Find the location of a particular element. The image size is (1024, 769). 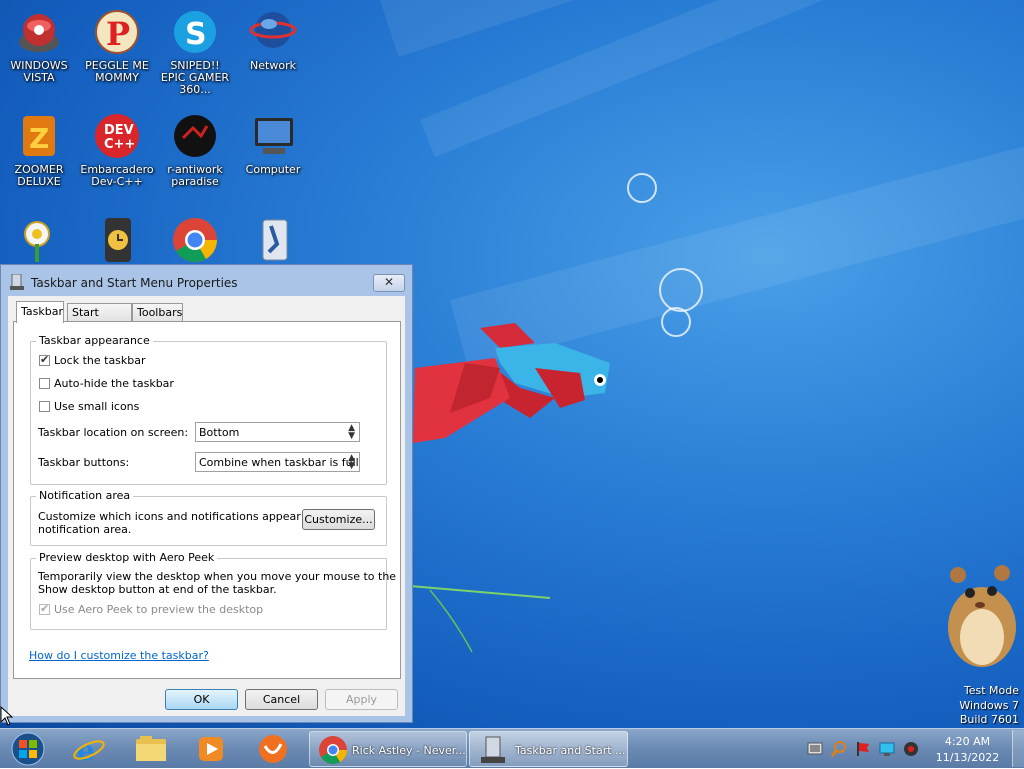

watermark-line: Windows 7 is located at coordinates (989, 705).